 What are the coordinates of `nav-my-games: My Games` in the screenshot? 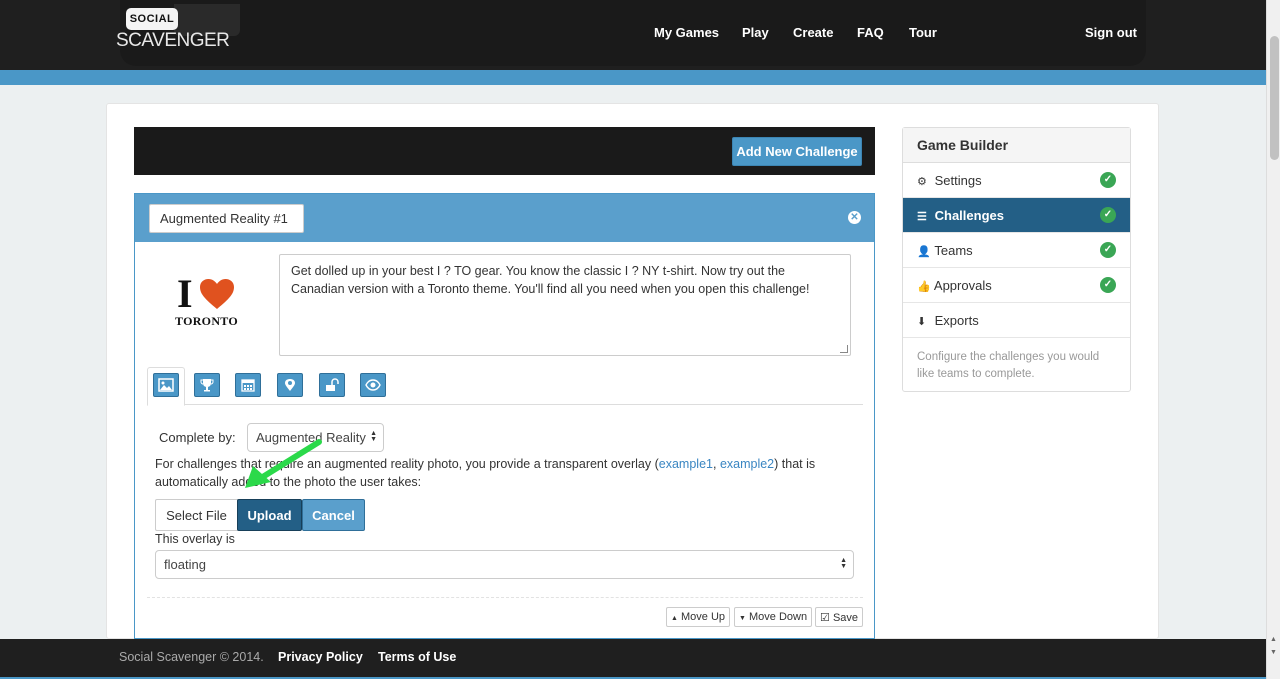 It's located at (686, 32).